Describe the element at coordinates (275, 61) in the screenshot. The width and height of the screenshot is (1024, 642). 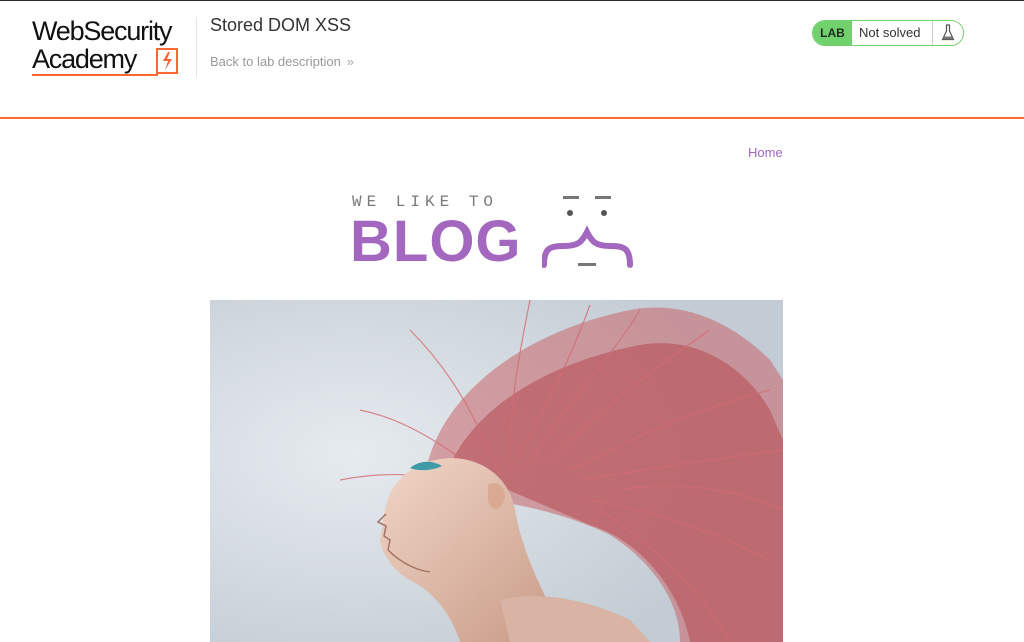
I see `back-link-label: Back to lab description` at that location.